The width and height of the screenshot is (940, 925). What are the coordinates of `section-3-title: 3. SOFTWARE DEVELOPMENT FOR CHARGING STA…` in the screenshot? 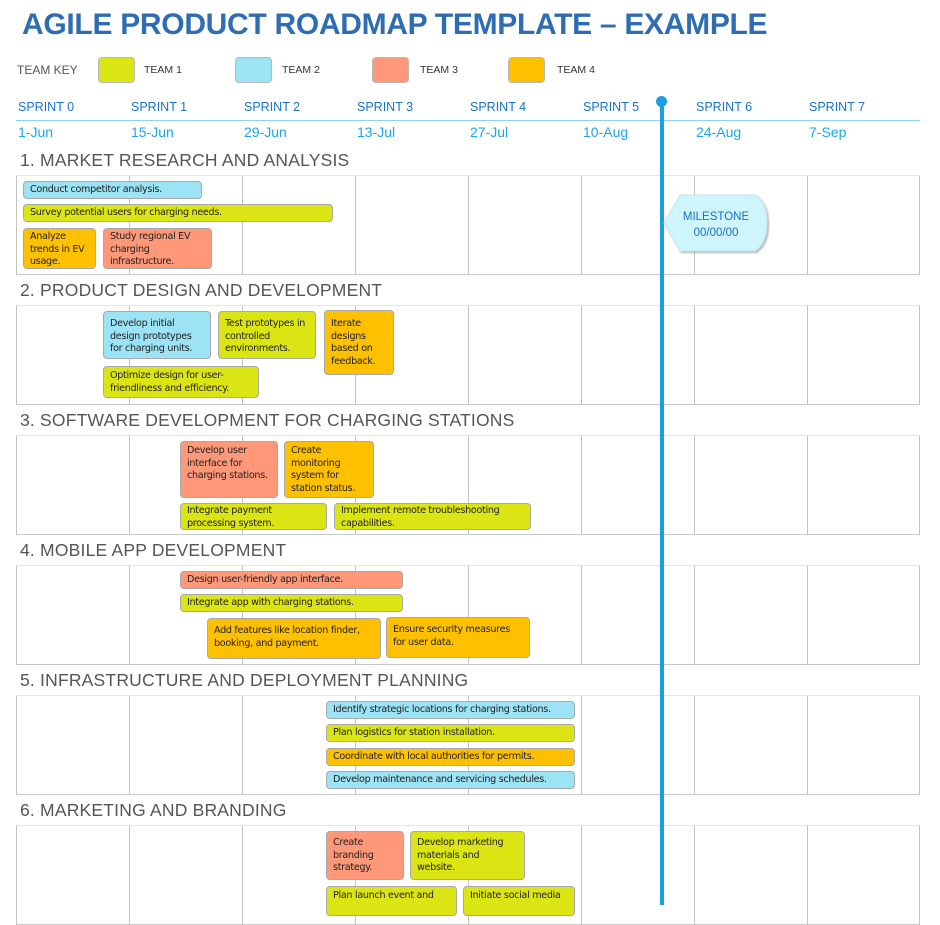 It's located at (267, 420).